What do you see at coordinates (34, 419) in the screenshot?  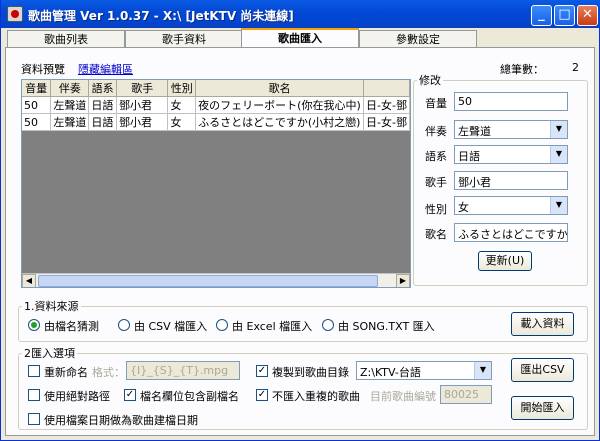 I see `file-date-checkbox: ✓` at bounding box center [34, 419].